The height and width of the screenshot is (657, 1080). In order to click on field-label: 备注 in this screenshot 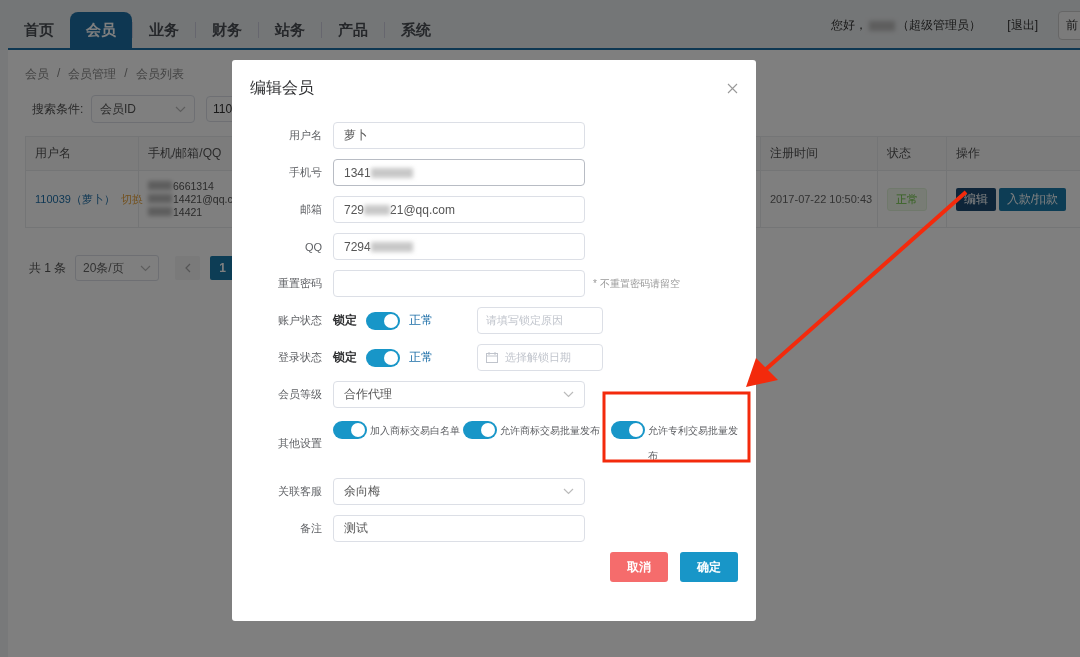, I will do `click(310, 528)`.